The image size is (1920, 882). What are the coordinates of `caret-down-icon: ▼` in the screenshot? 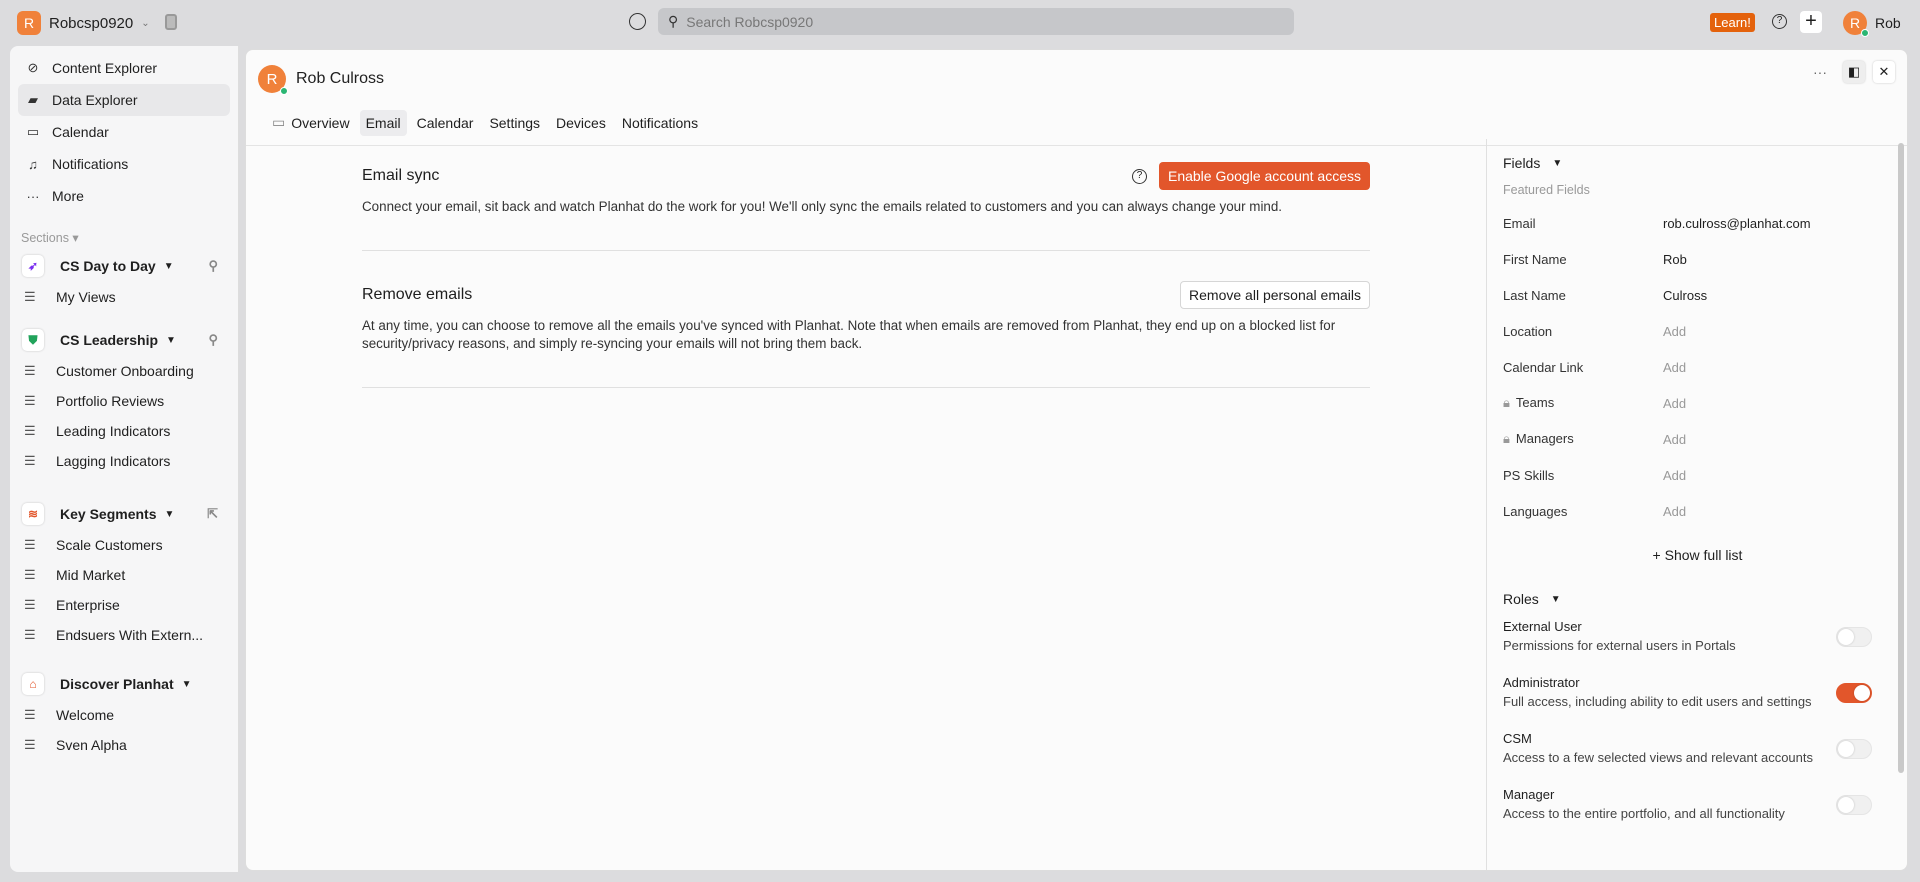 It's located at (1555, 599).